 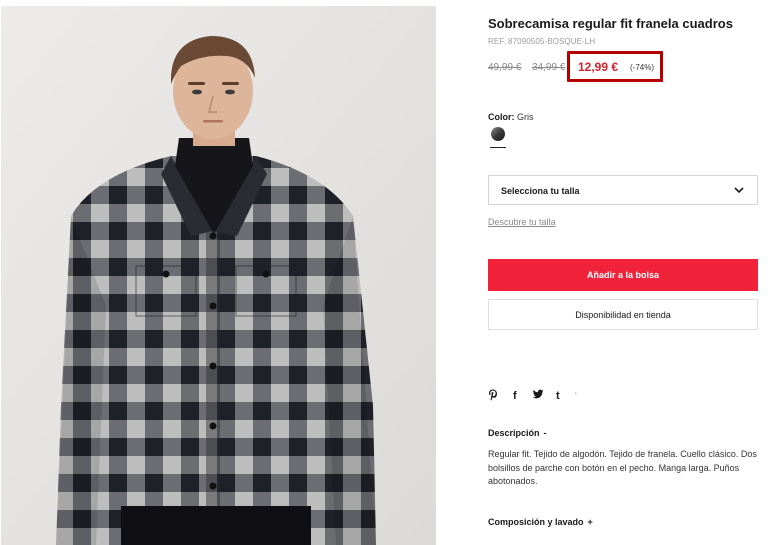 What do you see at coordinates (501, 117) in the screenshot?
I see `color-label-key: Color:` at bounding box center [501, 117].